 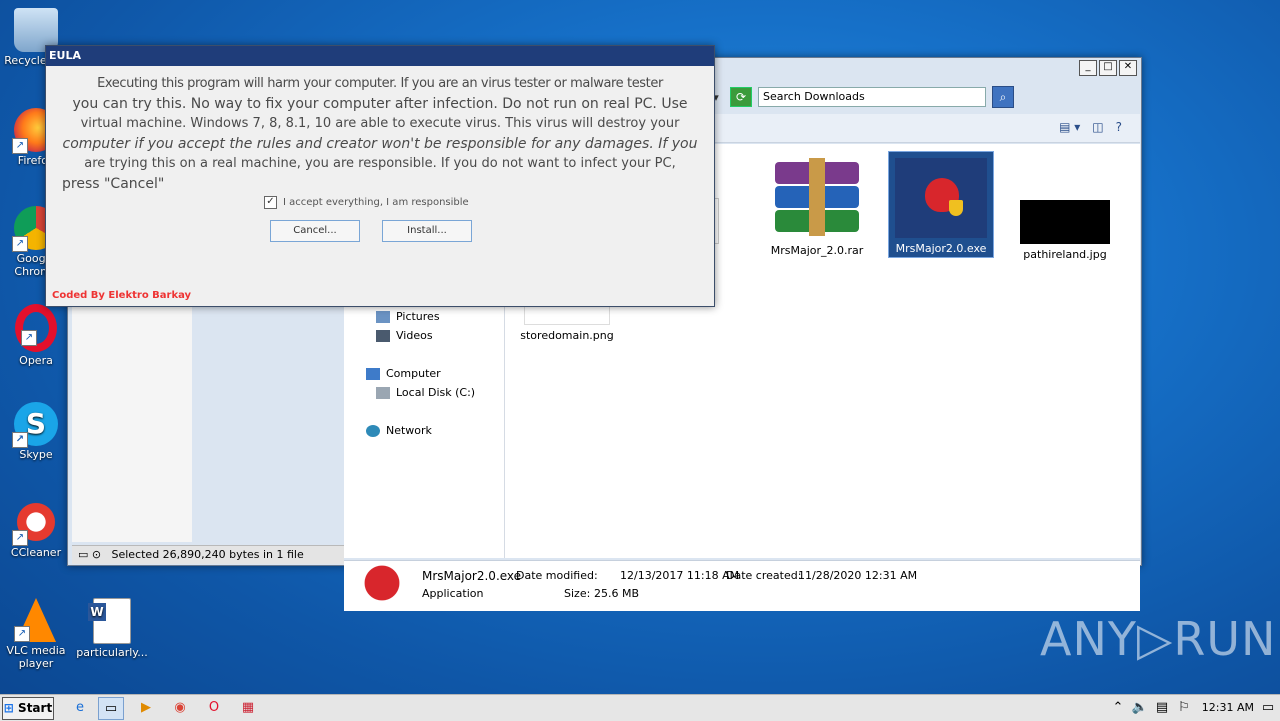 I want to click on maximize-button: □, so click(x=1108, y=68).